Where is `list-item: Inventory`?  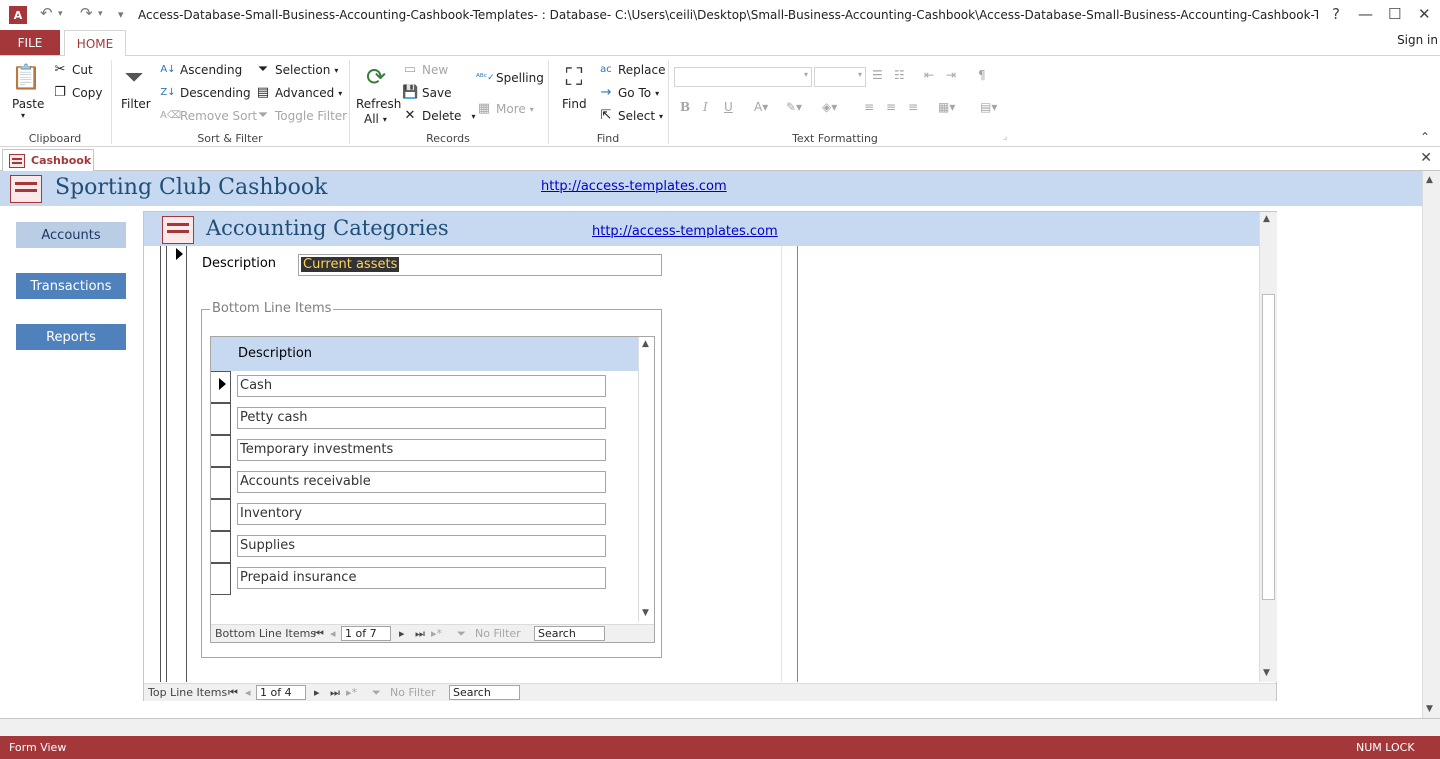
list-item: Inventory is located at coordinates (421, 514).